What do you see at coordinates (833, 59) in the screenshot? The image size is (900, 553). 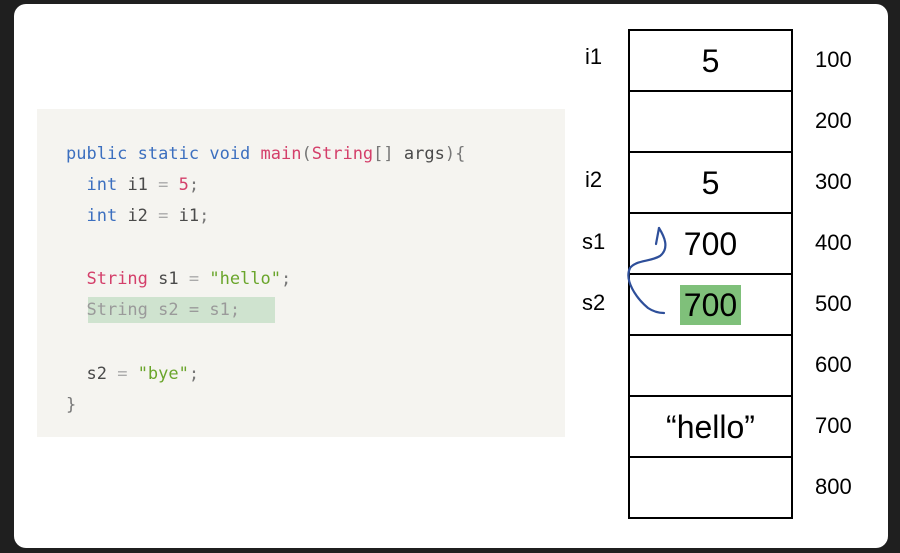 I see `address-label: 100` at bounding box center [833, 59].